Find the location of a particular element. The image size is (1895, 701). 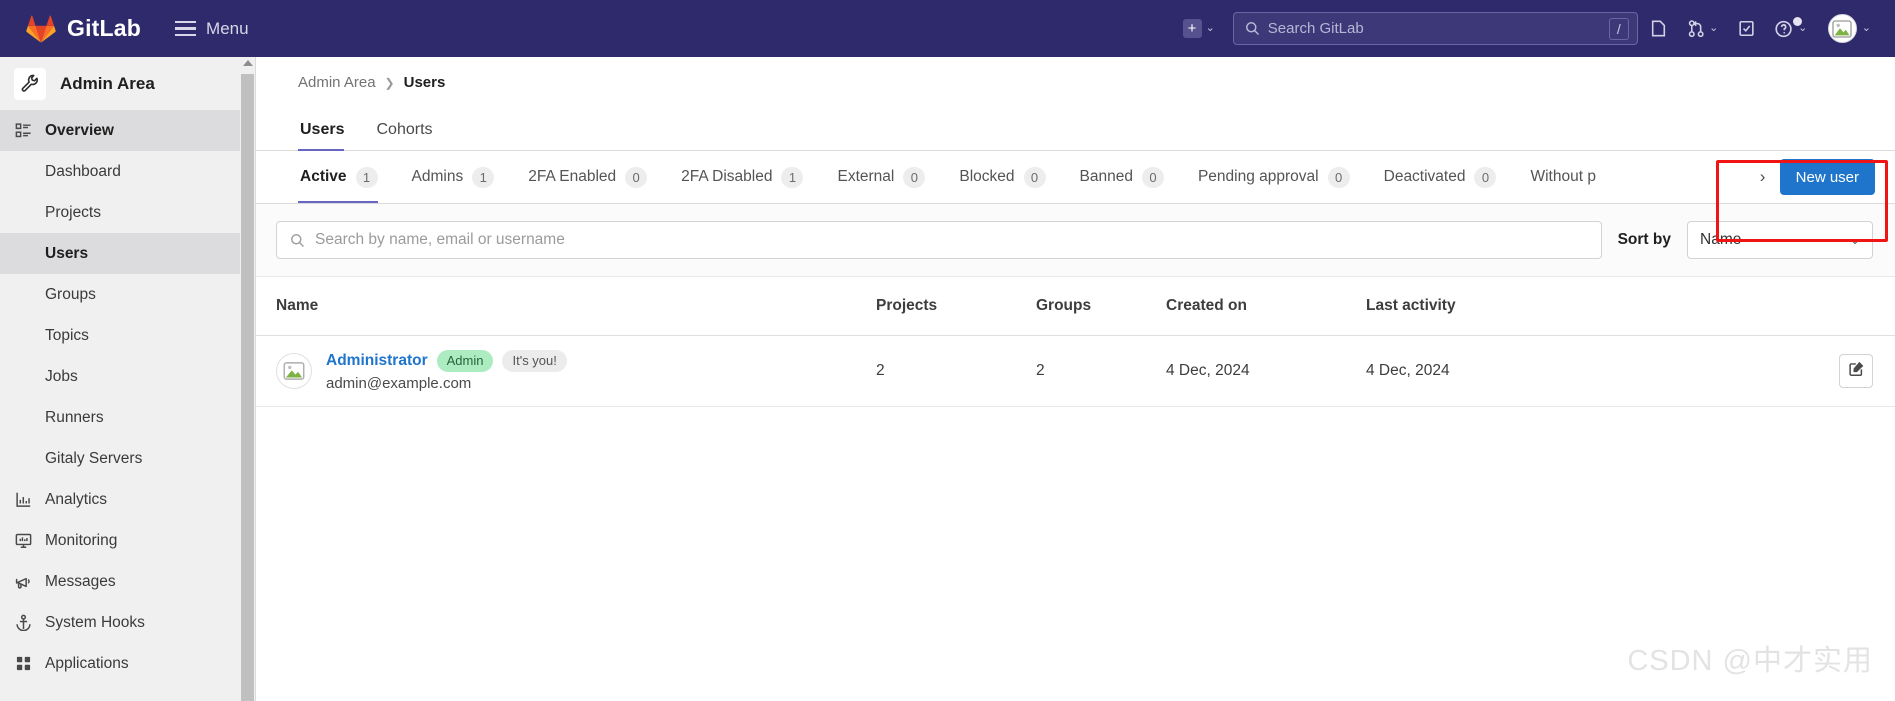

global-search-box: Search GitLab / is located at coordinates (1435, 28).